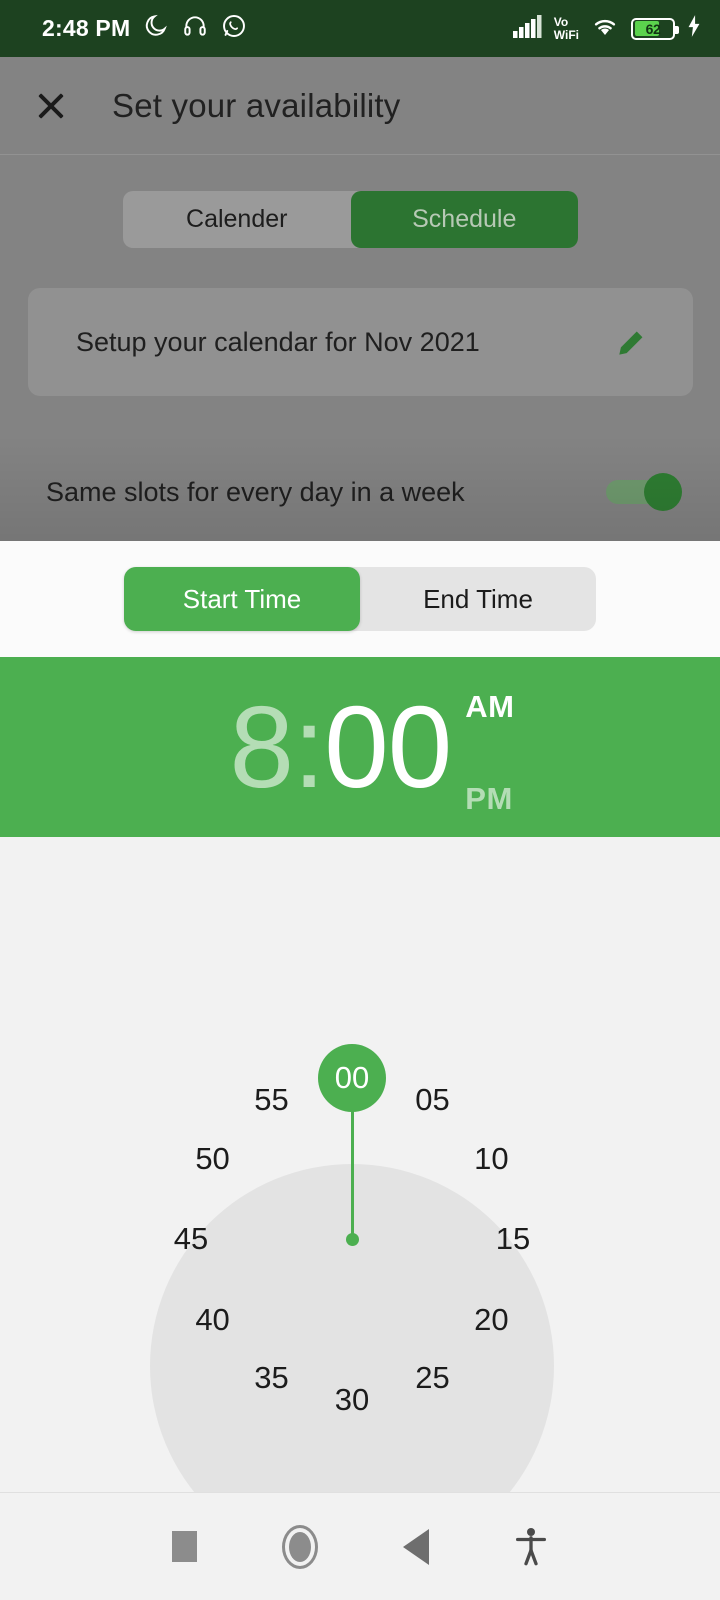 The height and width of the screenshot is (1600, 720). Describe the element at coordinates (527, 28) in the screenshot. I see `signal-bars-icon` at that location.